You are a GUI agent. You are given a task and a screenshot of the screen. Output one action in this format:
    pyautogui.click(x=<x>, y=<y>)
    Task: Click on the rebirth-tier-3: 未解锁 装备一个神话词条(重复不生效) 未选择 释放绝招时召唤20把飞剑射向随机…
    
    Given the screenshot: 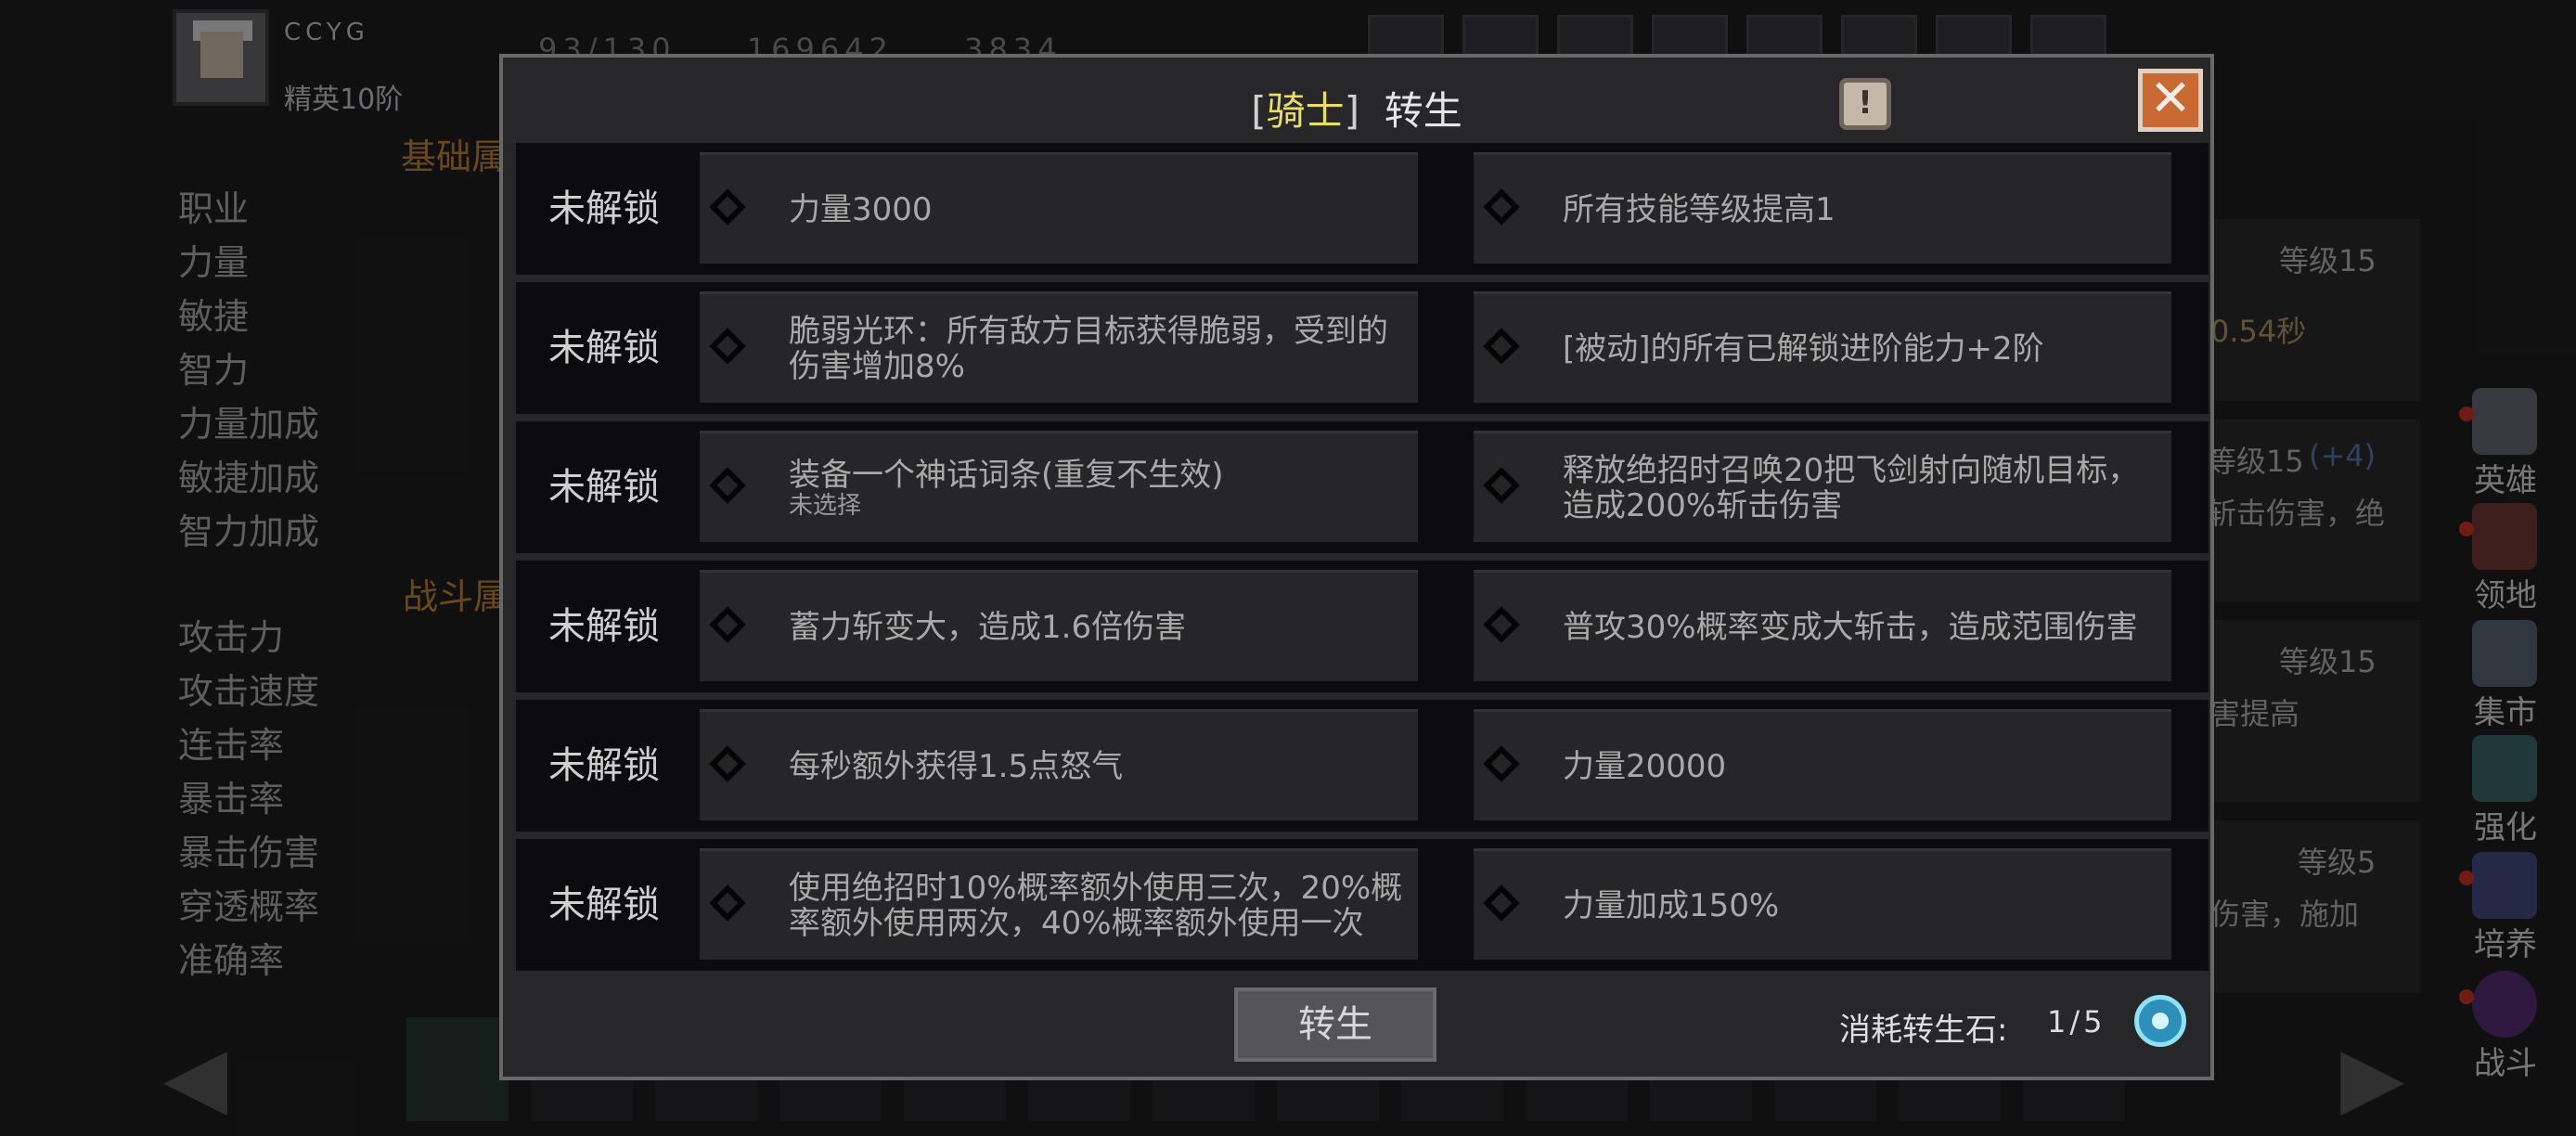 What is the action you would take?
    pyautogui.click(x=1362, y=487)
    